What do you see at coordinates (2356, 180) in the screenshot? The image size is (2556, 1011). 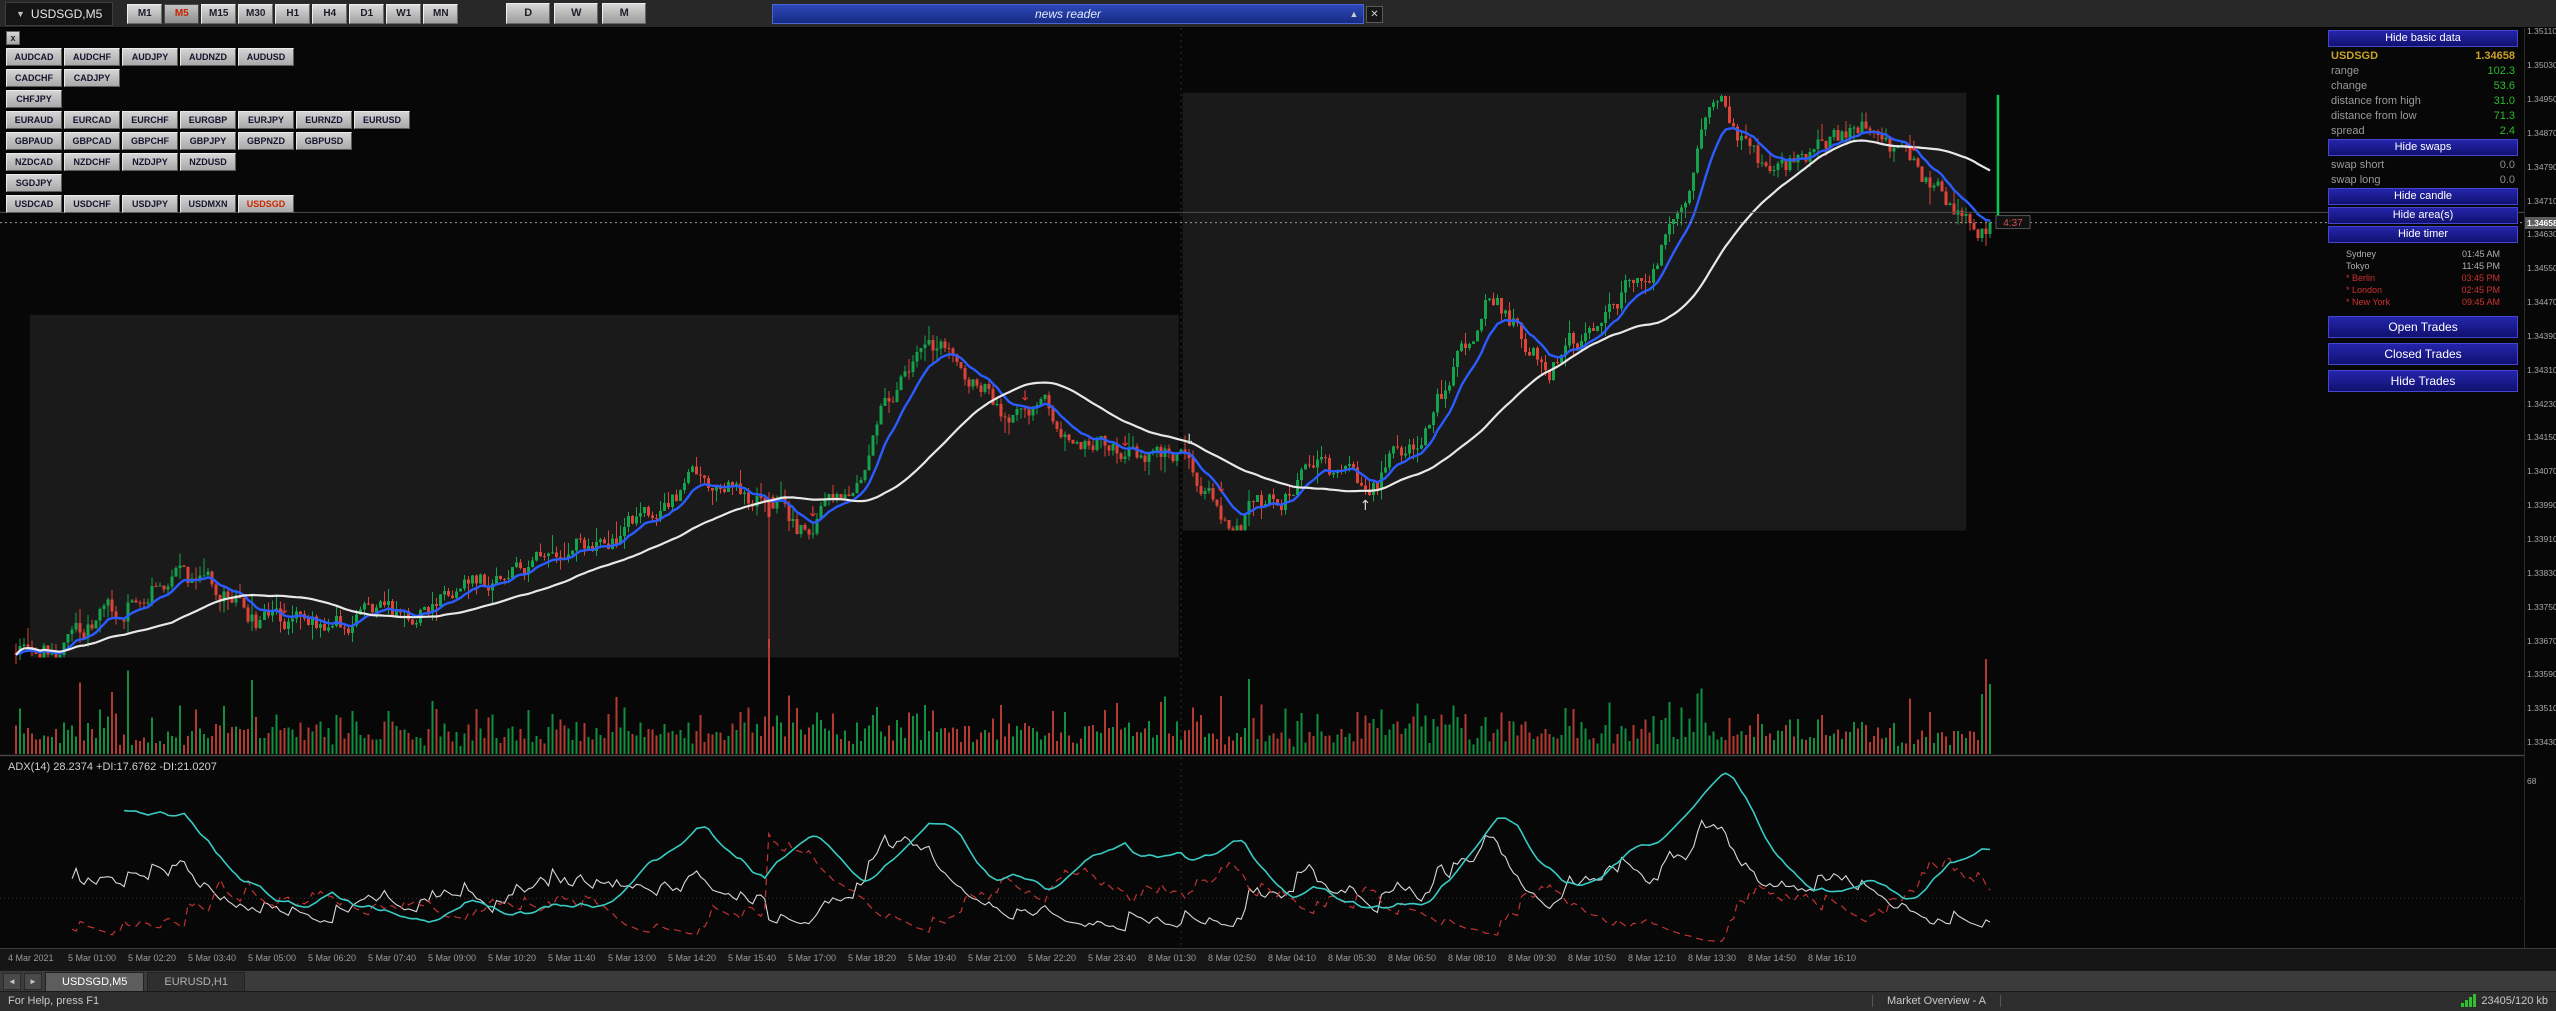 I see `info-label-swap-long: swap long` at bounding box center [2356, 180].